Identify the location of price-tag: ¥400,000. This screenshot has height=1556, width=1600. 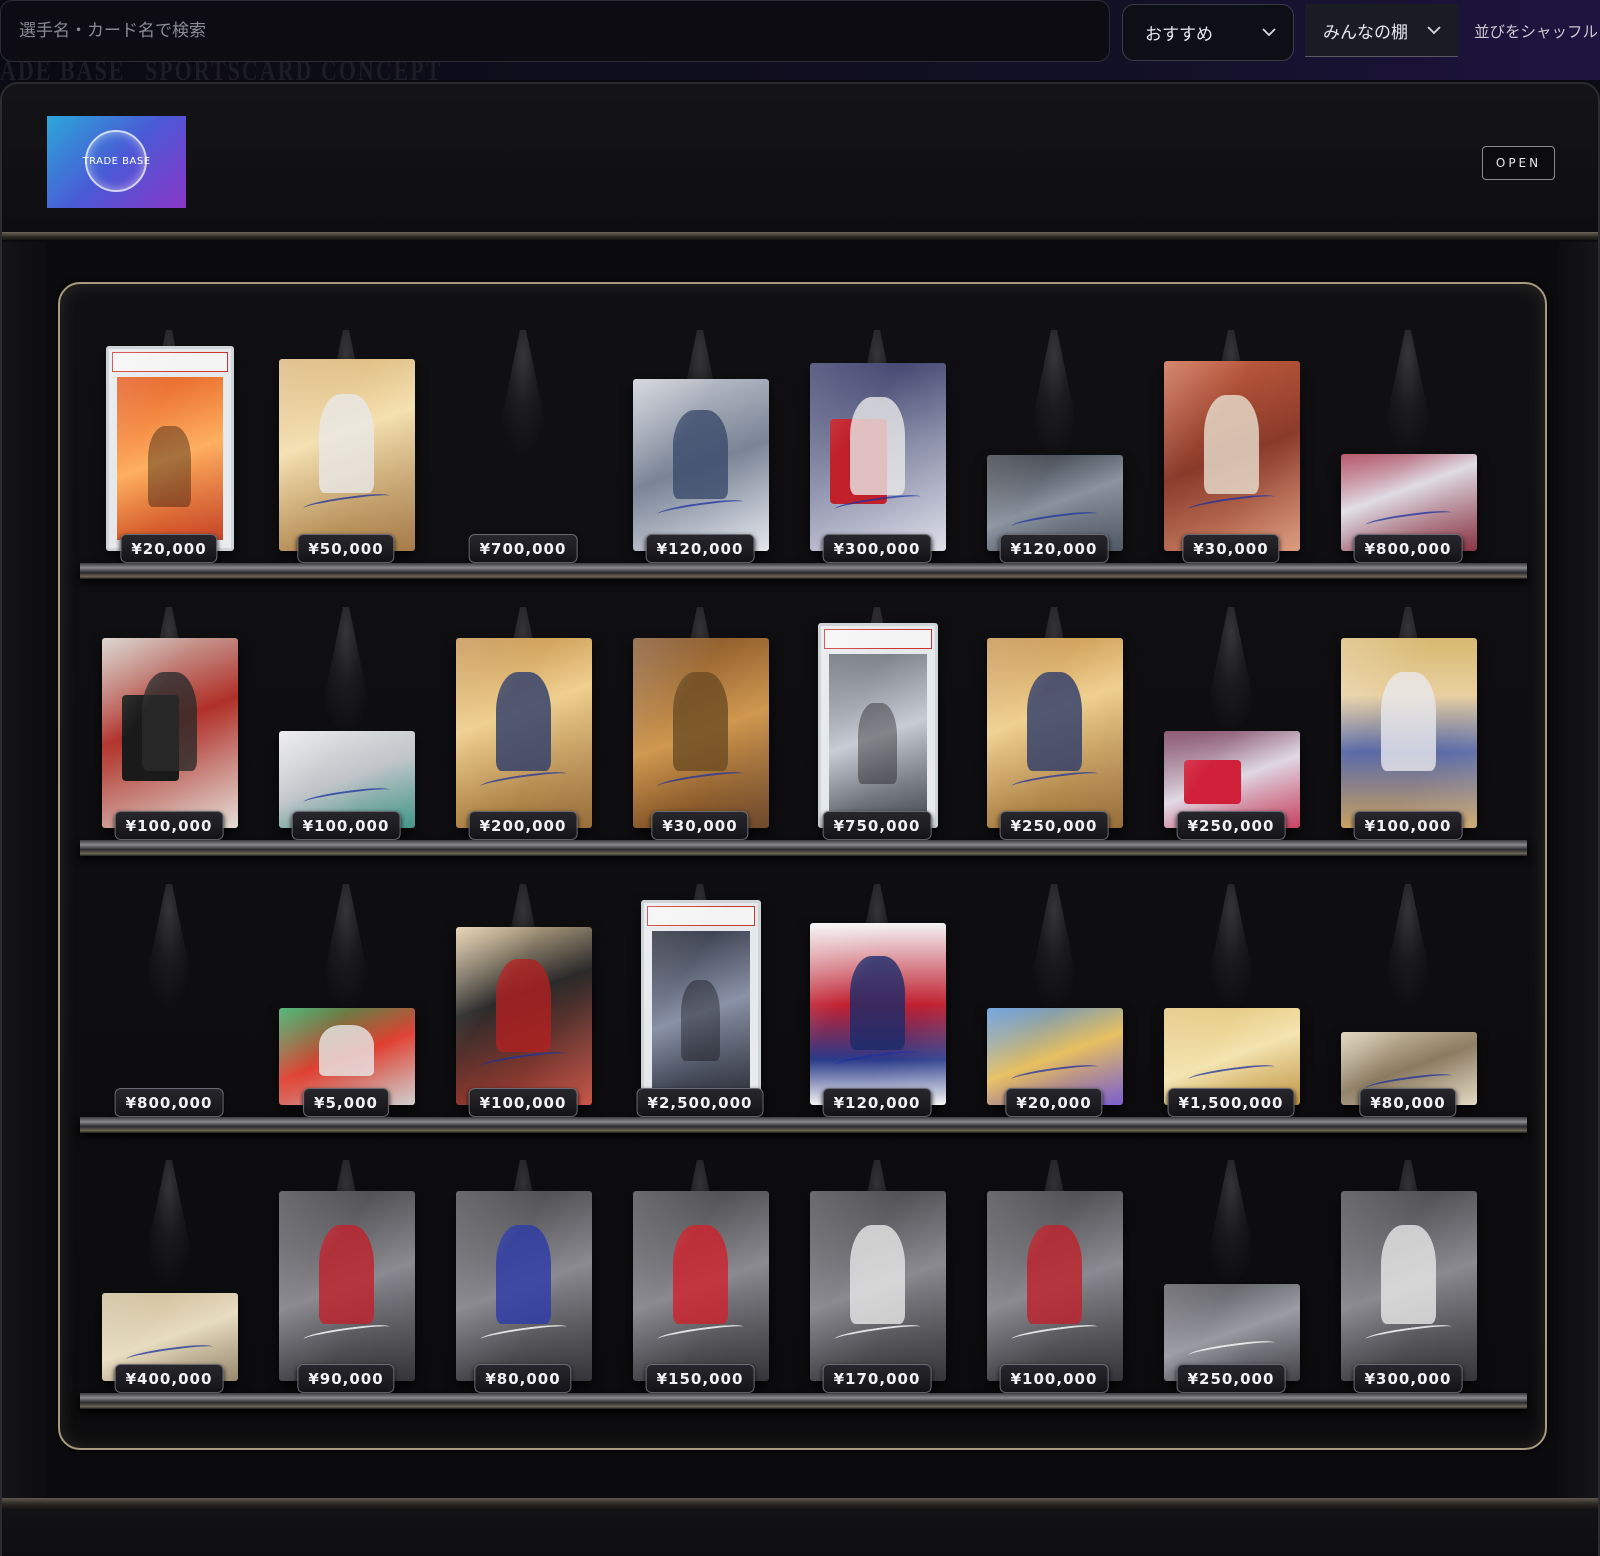
(169, 1378).